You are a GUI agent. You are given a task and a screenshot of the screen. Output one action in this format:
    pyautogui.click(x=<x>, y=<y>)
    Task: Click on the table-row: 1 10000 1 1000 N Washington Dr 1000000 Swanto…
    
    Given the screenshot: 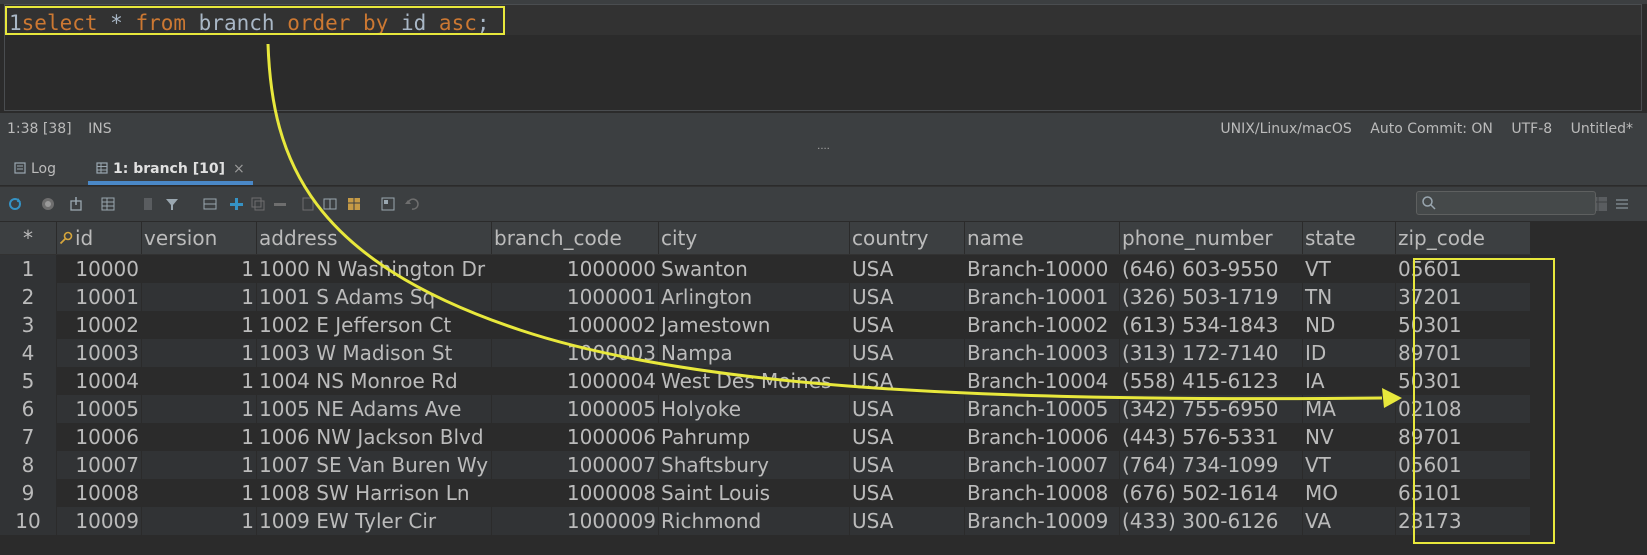 What is the action you would take?
    pyautogui.click(x=765, y=268)
    